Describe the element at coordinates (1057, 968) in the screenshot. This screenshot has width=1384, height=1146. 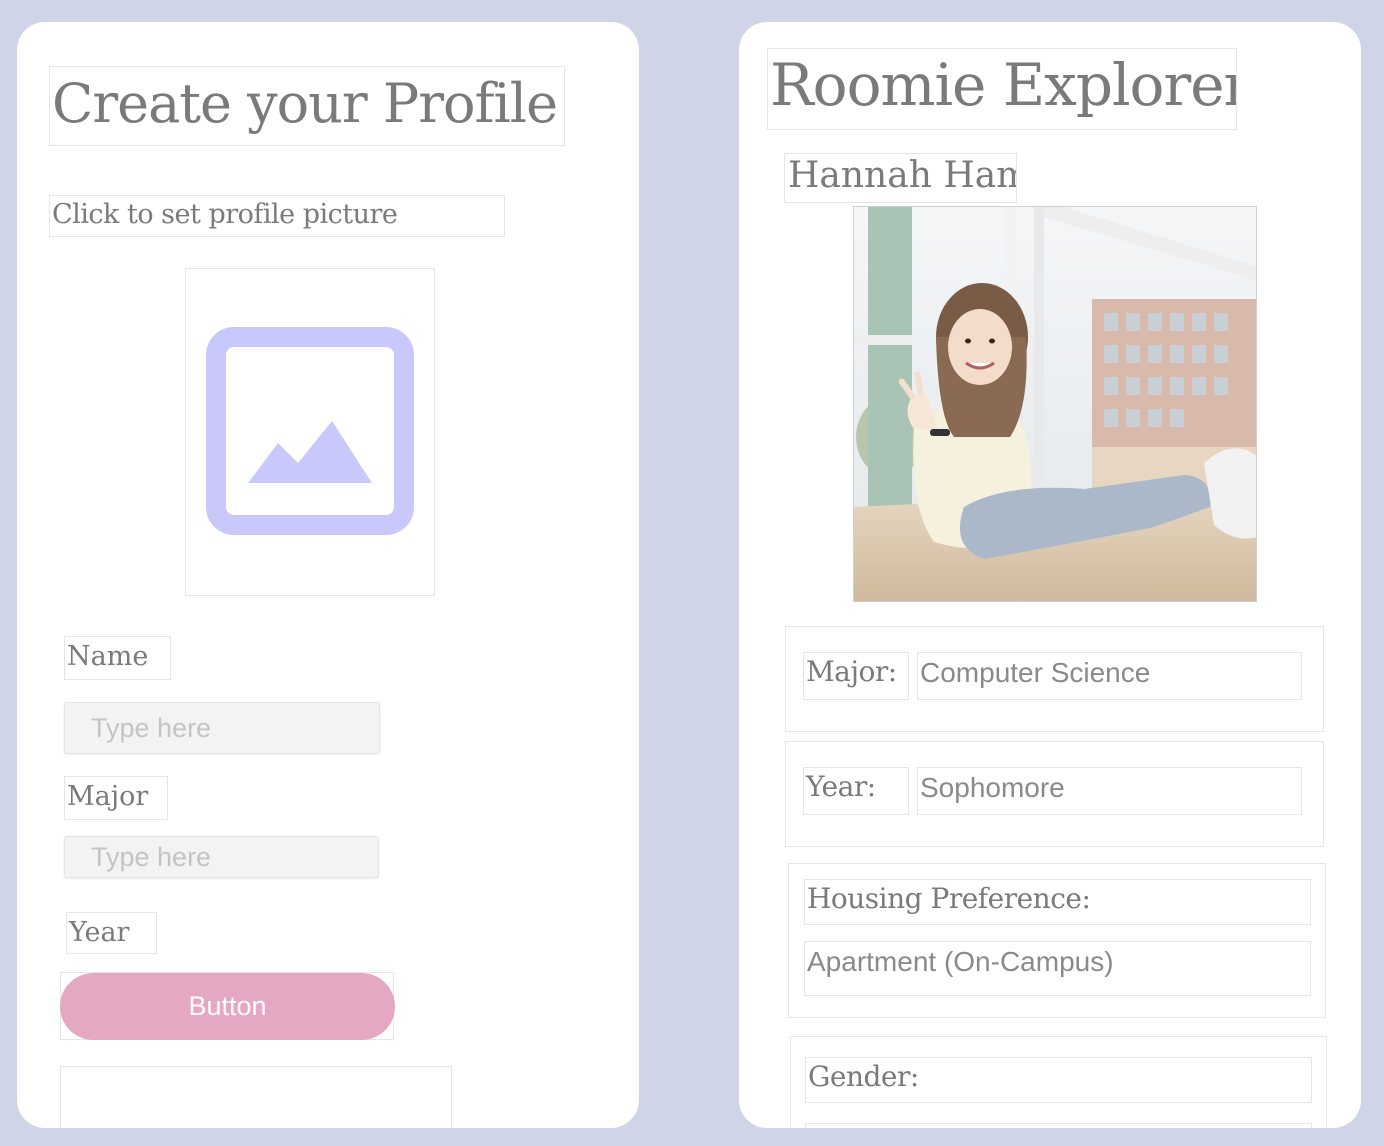
I see `housing-info-value: Apartment (On-Campus)` at that location.